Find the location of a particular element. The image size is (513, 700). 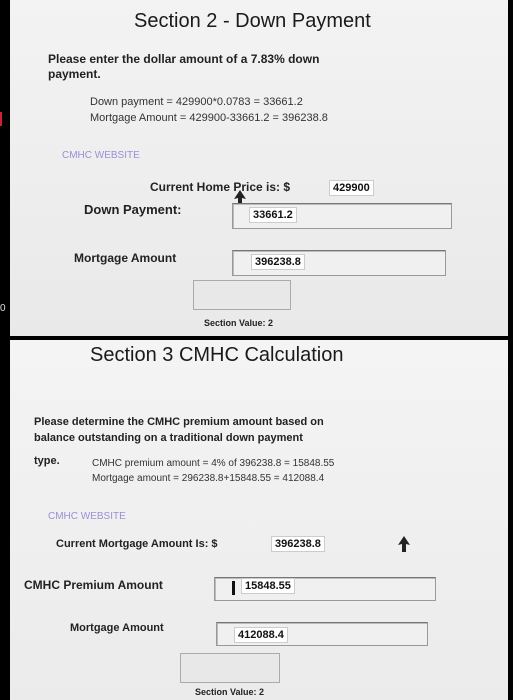

margin-marker: 0 is located at coordinates (3, 308).